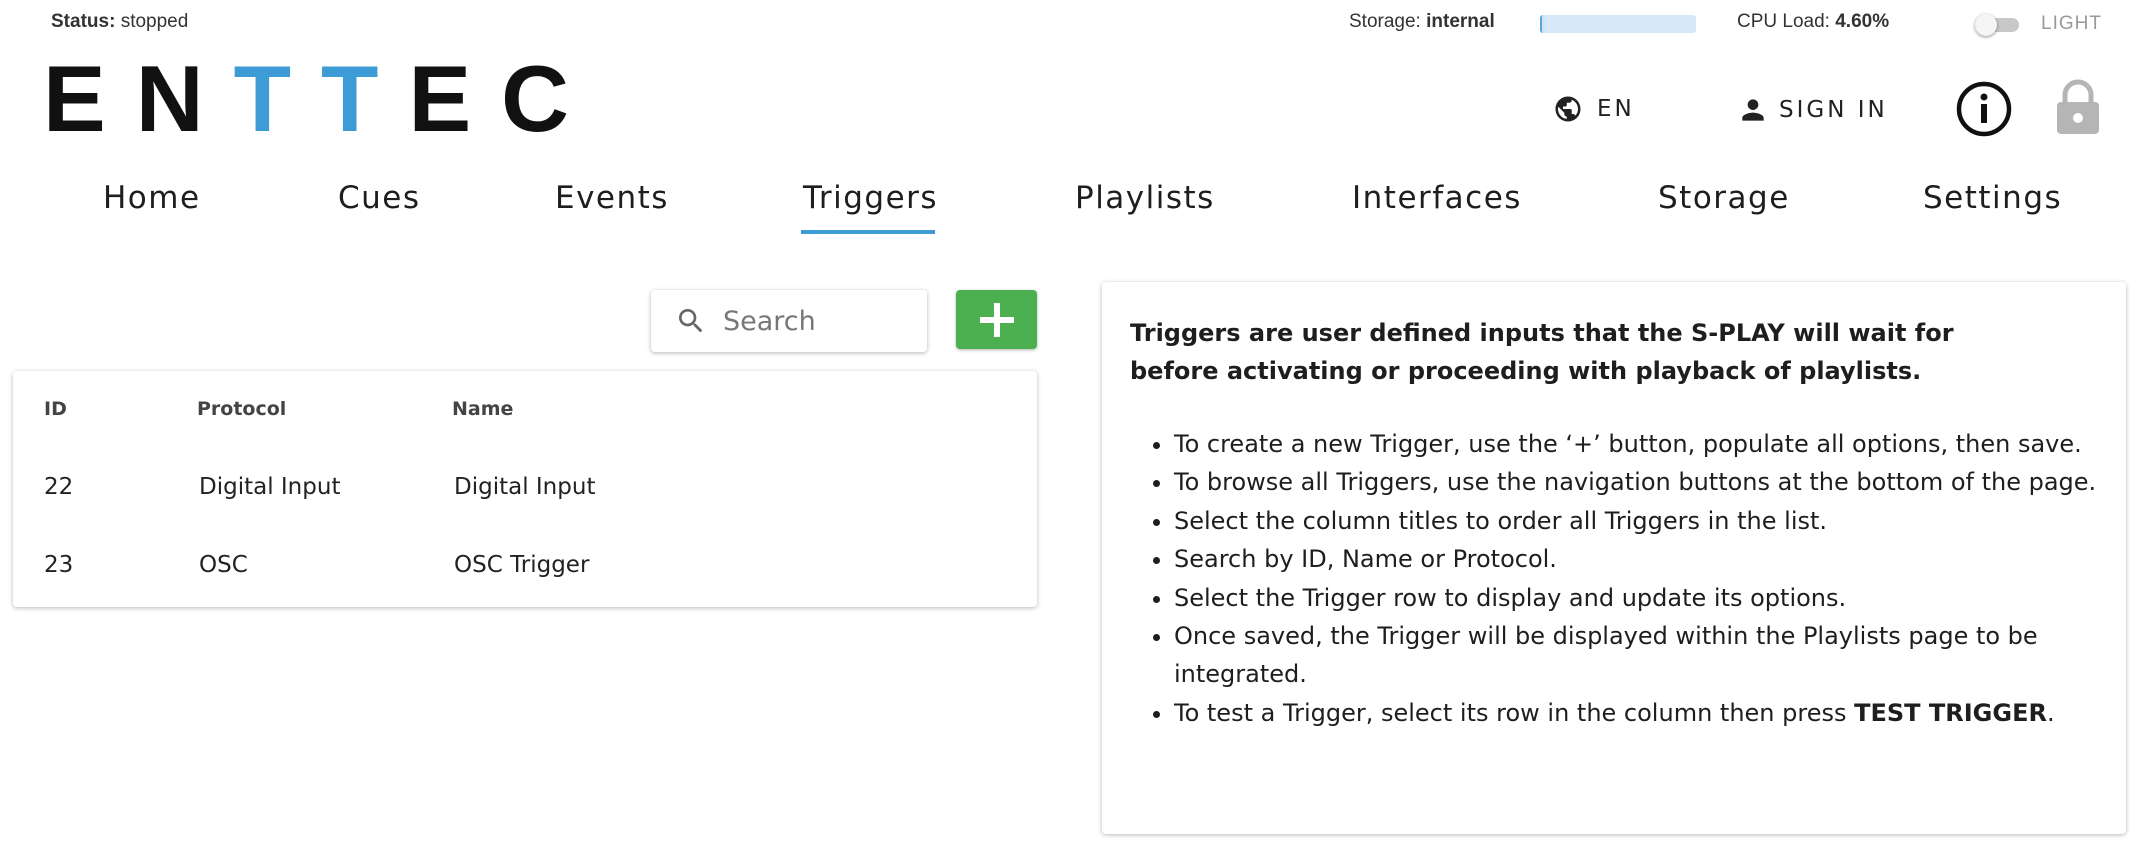 Image resolution: width=2143 pixels, height=864 pixels. I want to click on logo-text-accent: TT, so click(321, 98).